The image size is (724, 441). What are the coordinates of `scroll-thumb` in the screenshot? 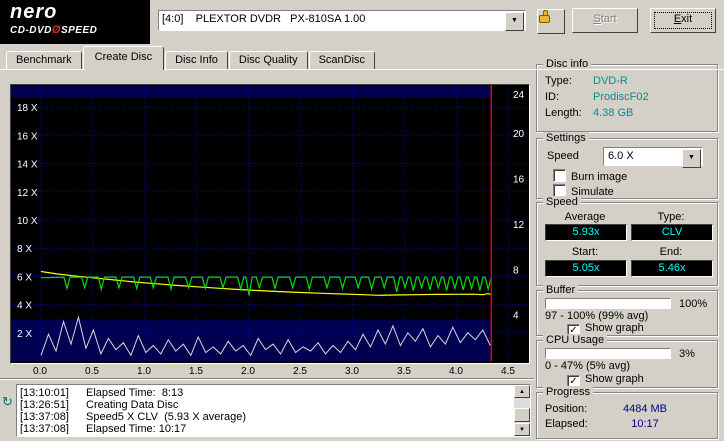 It's located at (522, 415).